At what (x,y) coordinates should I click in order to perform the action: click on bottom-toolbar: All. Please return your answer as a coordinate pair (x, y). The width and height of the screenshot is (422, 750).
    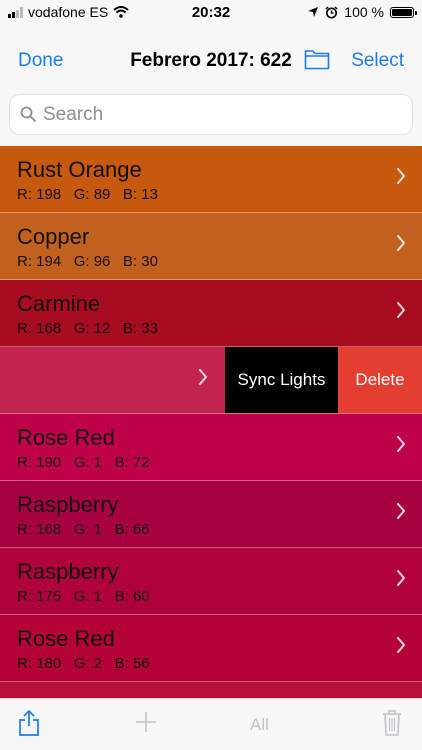
    Looking at the image, I should click on (211, 724).